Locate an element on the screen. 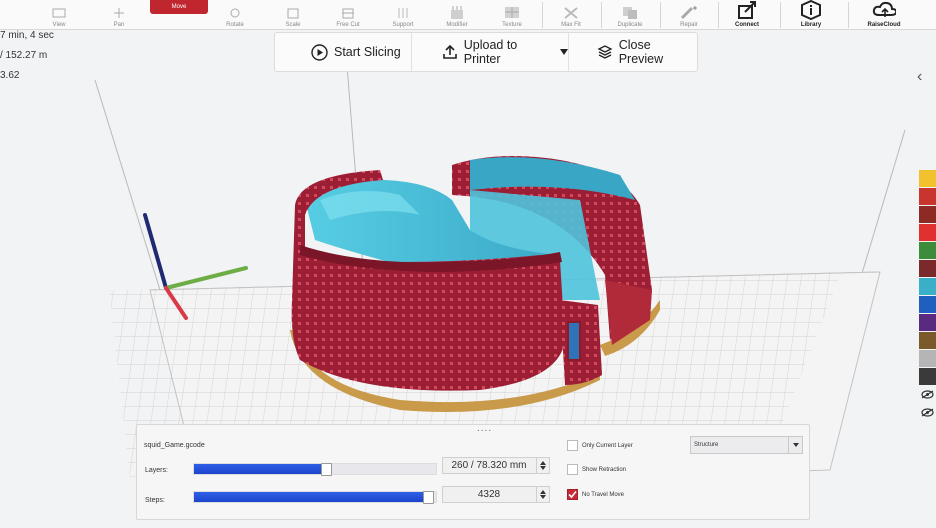 The width and height of the screenshot is (936, 528). support-icon is located at coordinates (403, 13).